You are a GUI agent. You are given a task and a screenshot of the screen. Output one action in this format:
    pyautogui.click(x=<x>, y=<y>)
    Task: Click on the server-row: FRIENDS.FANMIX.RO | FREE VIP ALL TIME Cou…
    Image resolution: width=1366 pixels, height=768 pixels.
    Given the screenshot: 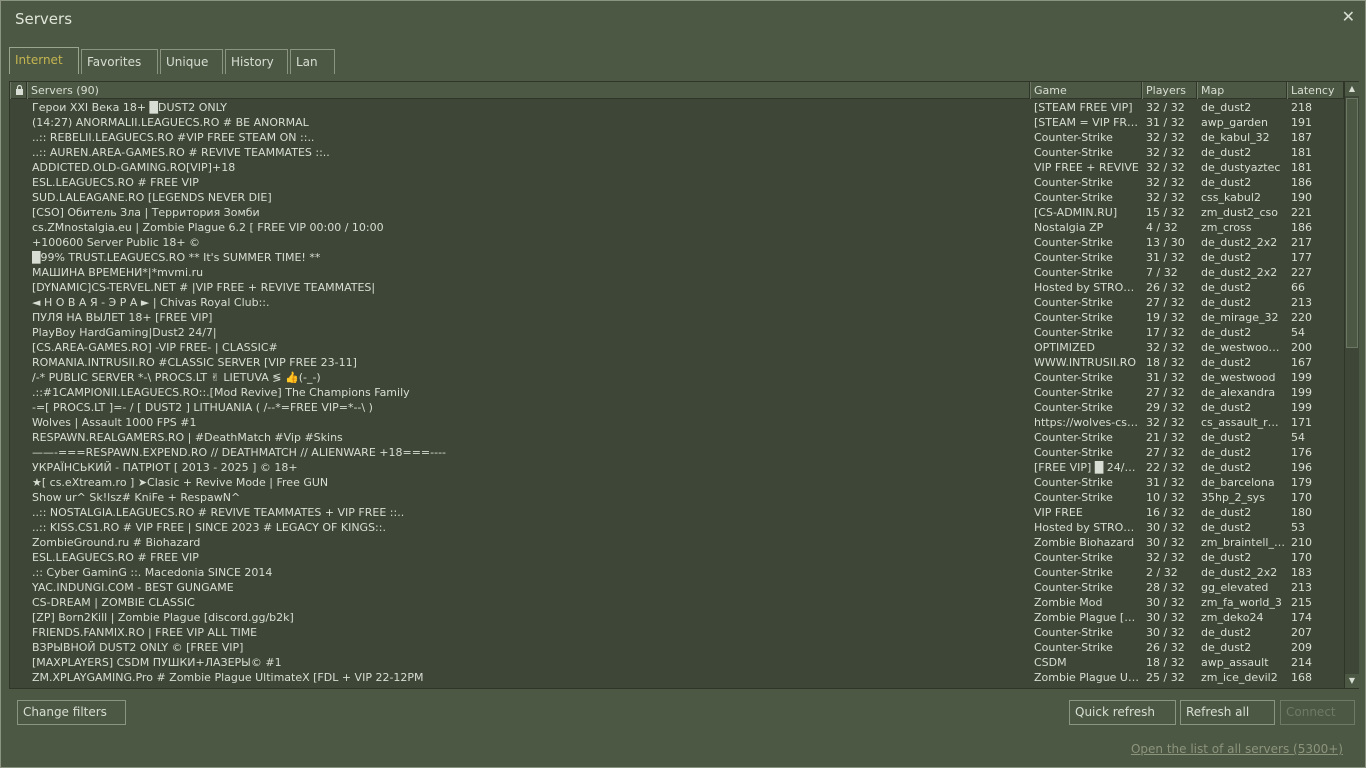 What is the action you would take?
    pyautogui.click(x=677, y=632)
    